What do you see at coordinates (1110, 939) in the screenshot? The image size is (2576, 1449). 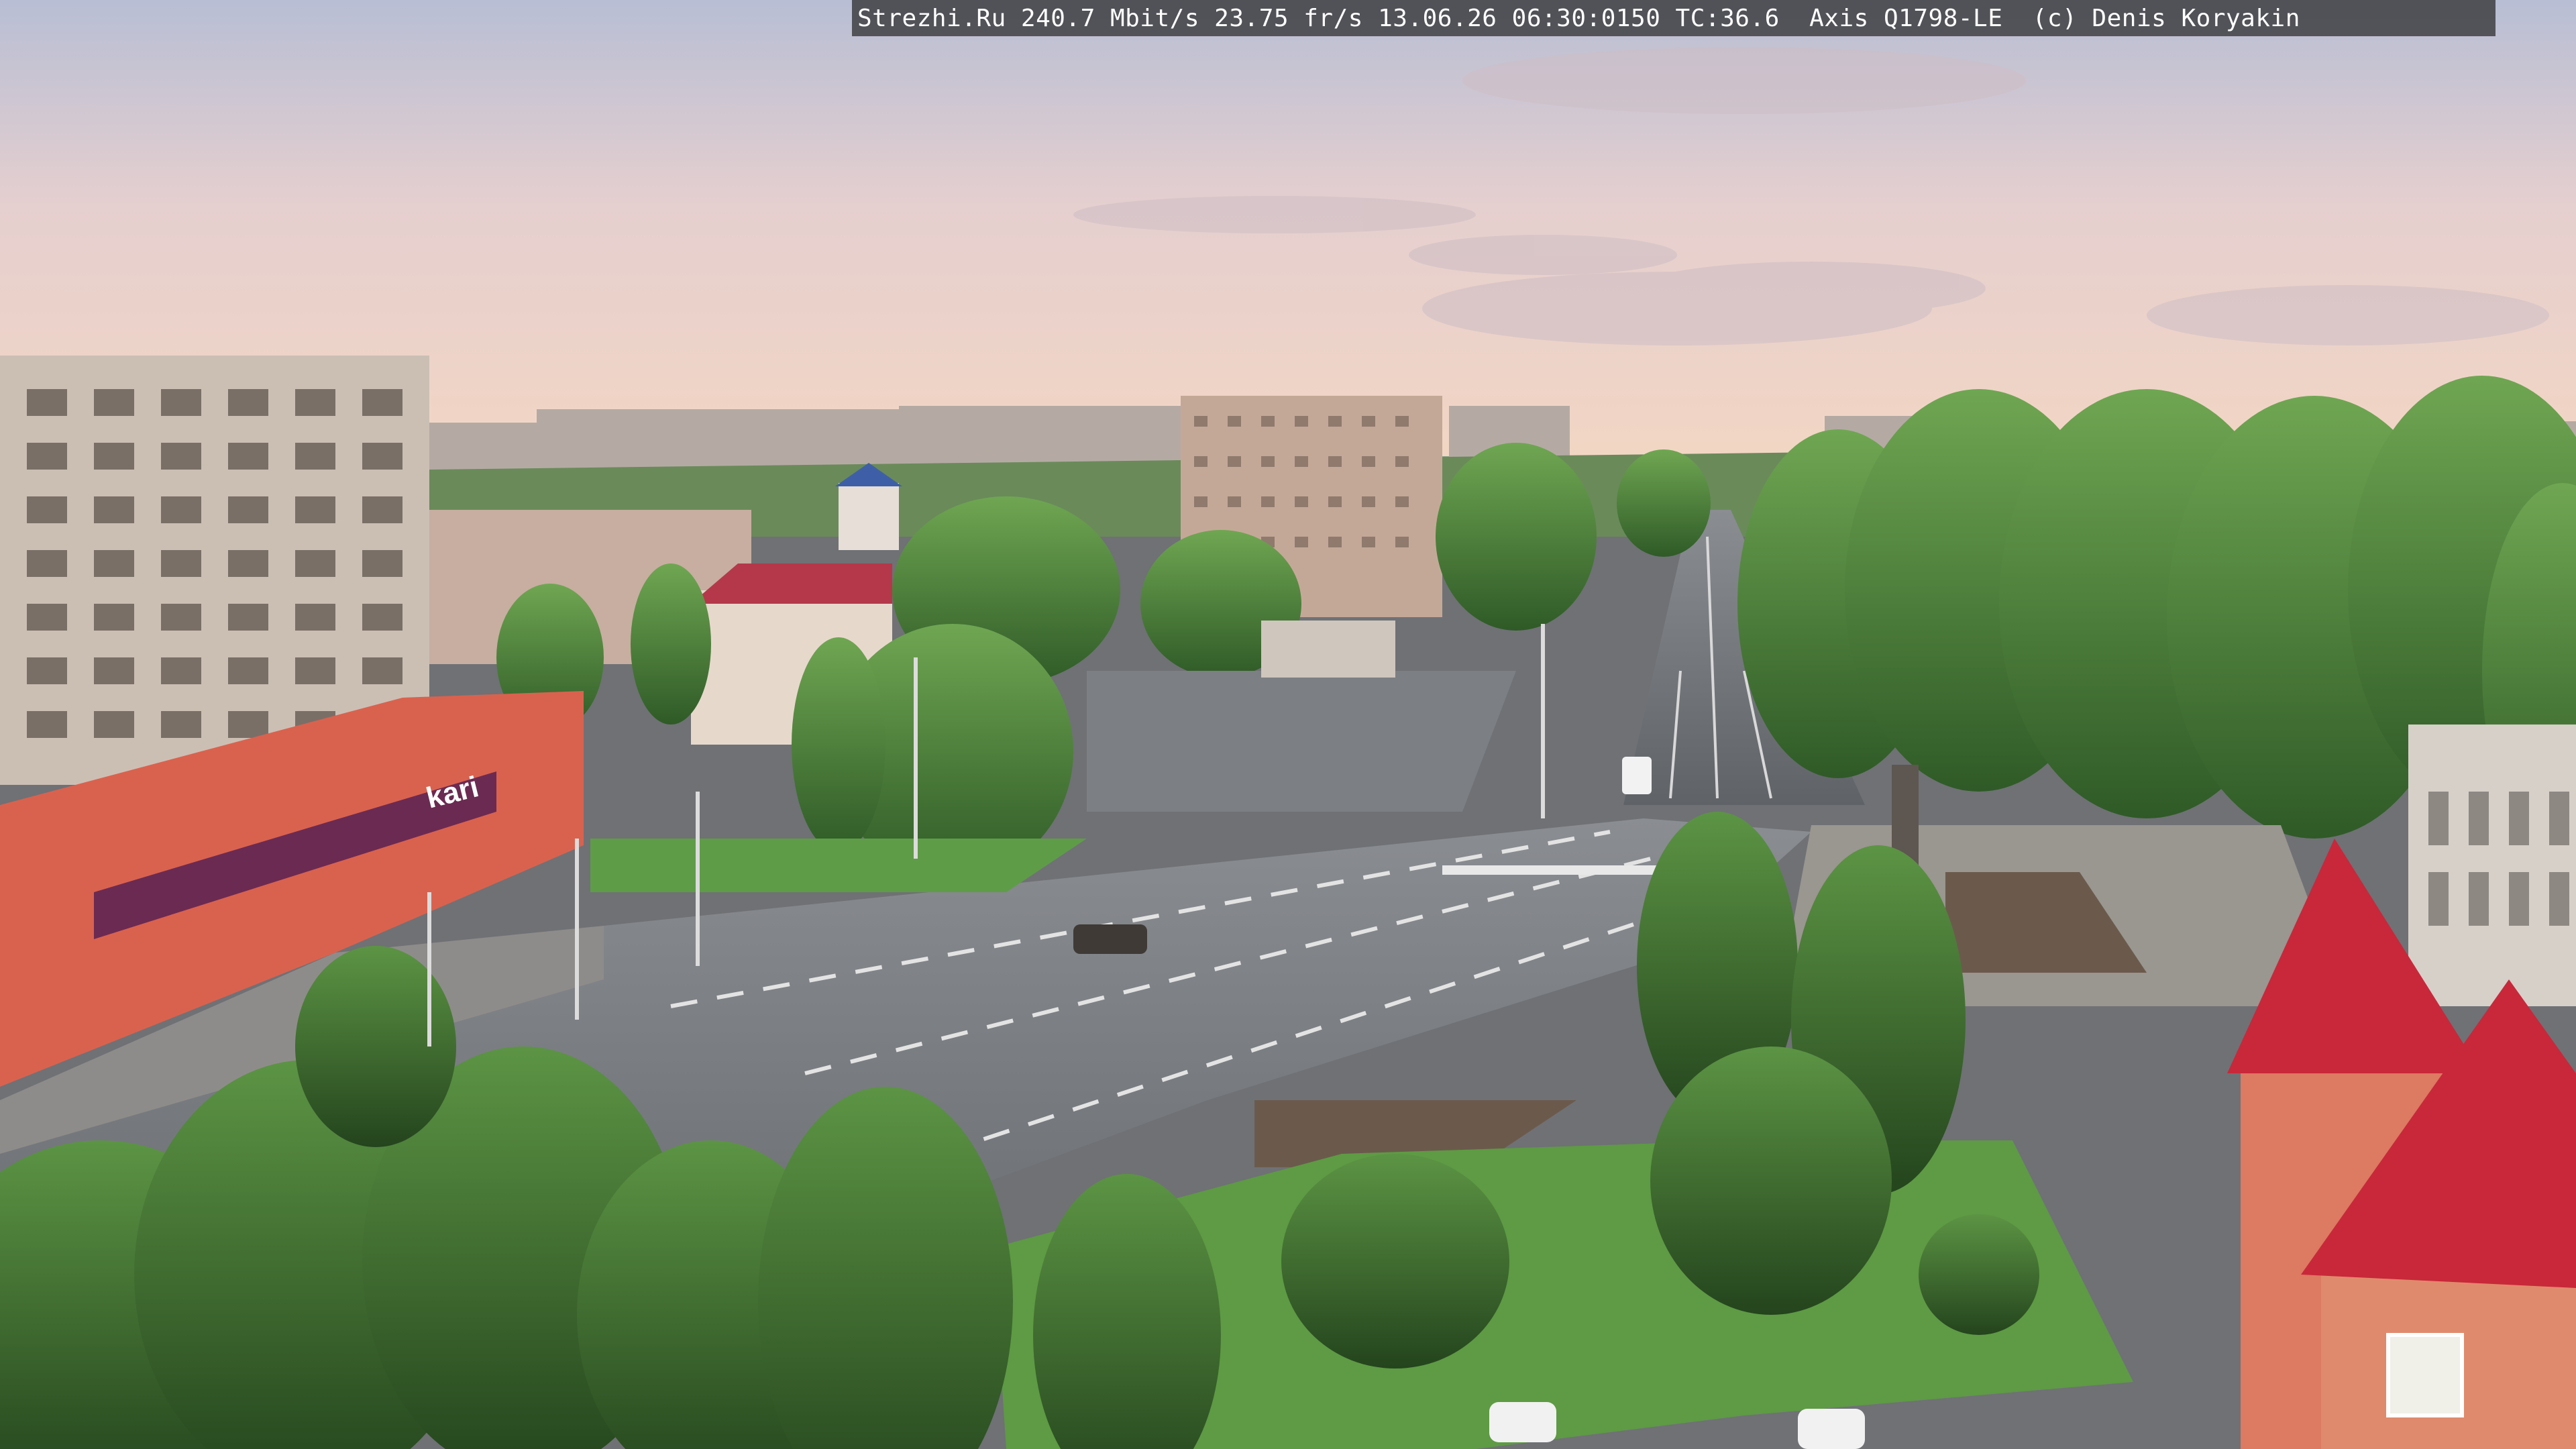 I see `parked-car` at bounding box center [1110, 939].